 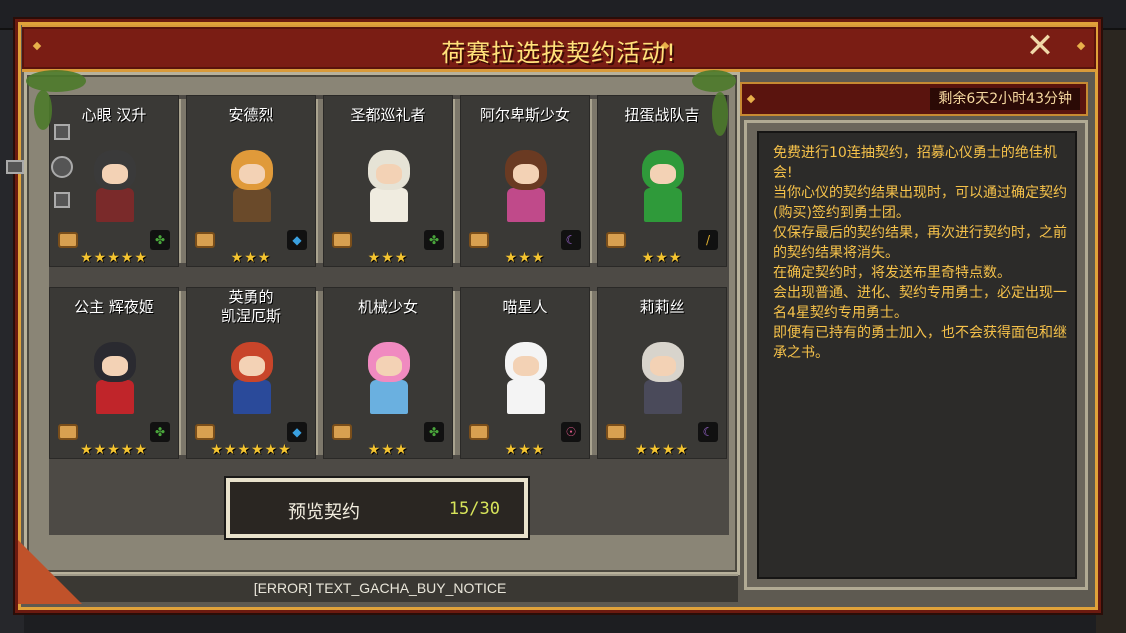 What do you see at coordinates (387, 307) in the screenshot?
I see `hero-name: 机械少女` at bounding box center [387, 307].